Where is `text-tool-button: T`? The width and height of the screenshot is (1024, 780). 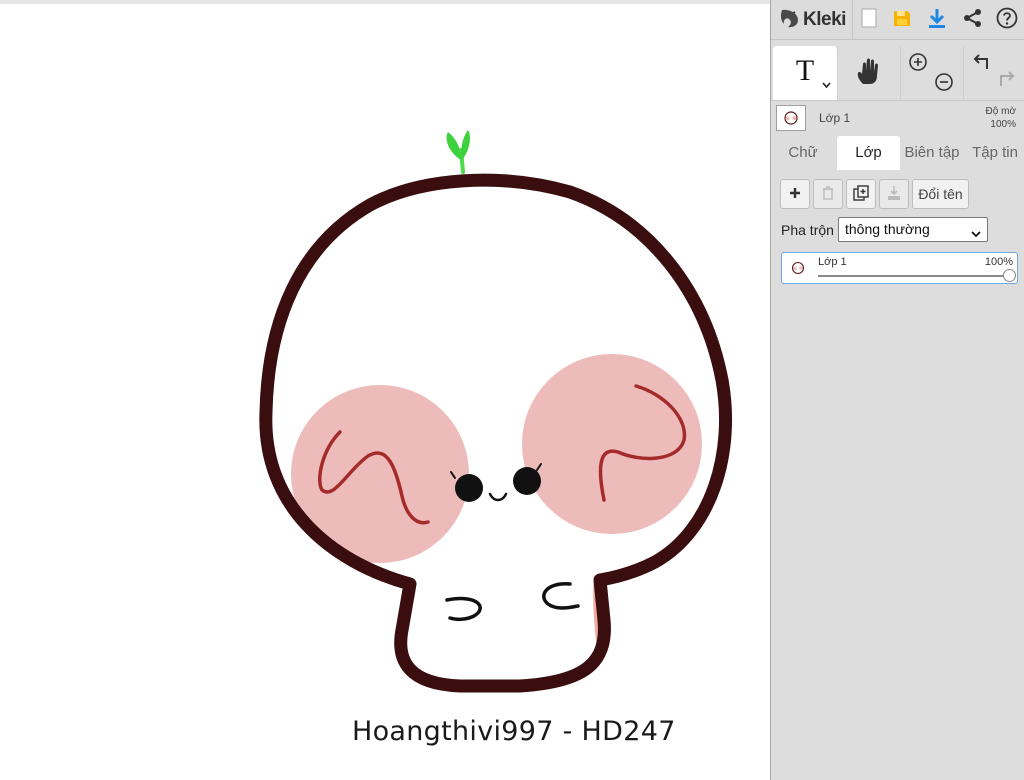 text-tool-button: T is located at coordinates (805, 73).